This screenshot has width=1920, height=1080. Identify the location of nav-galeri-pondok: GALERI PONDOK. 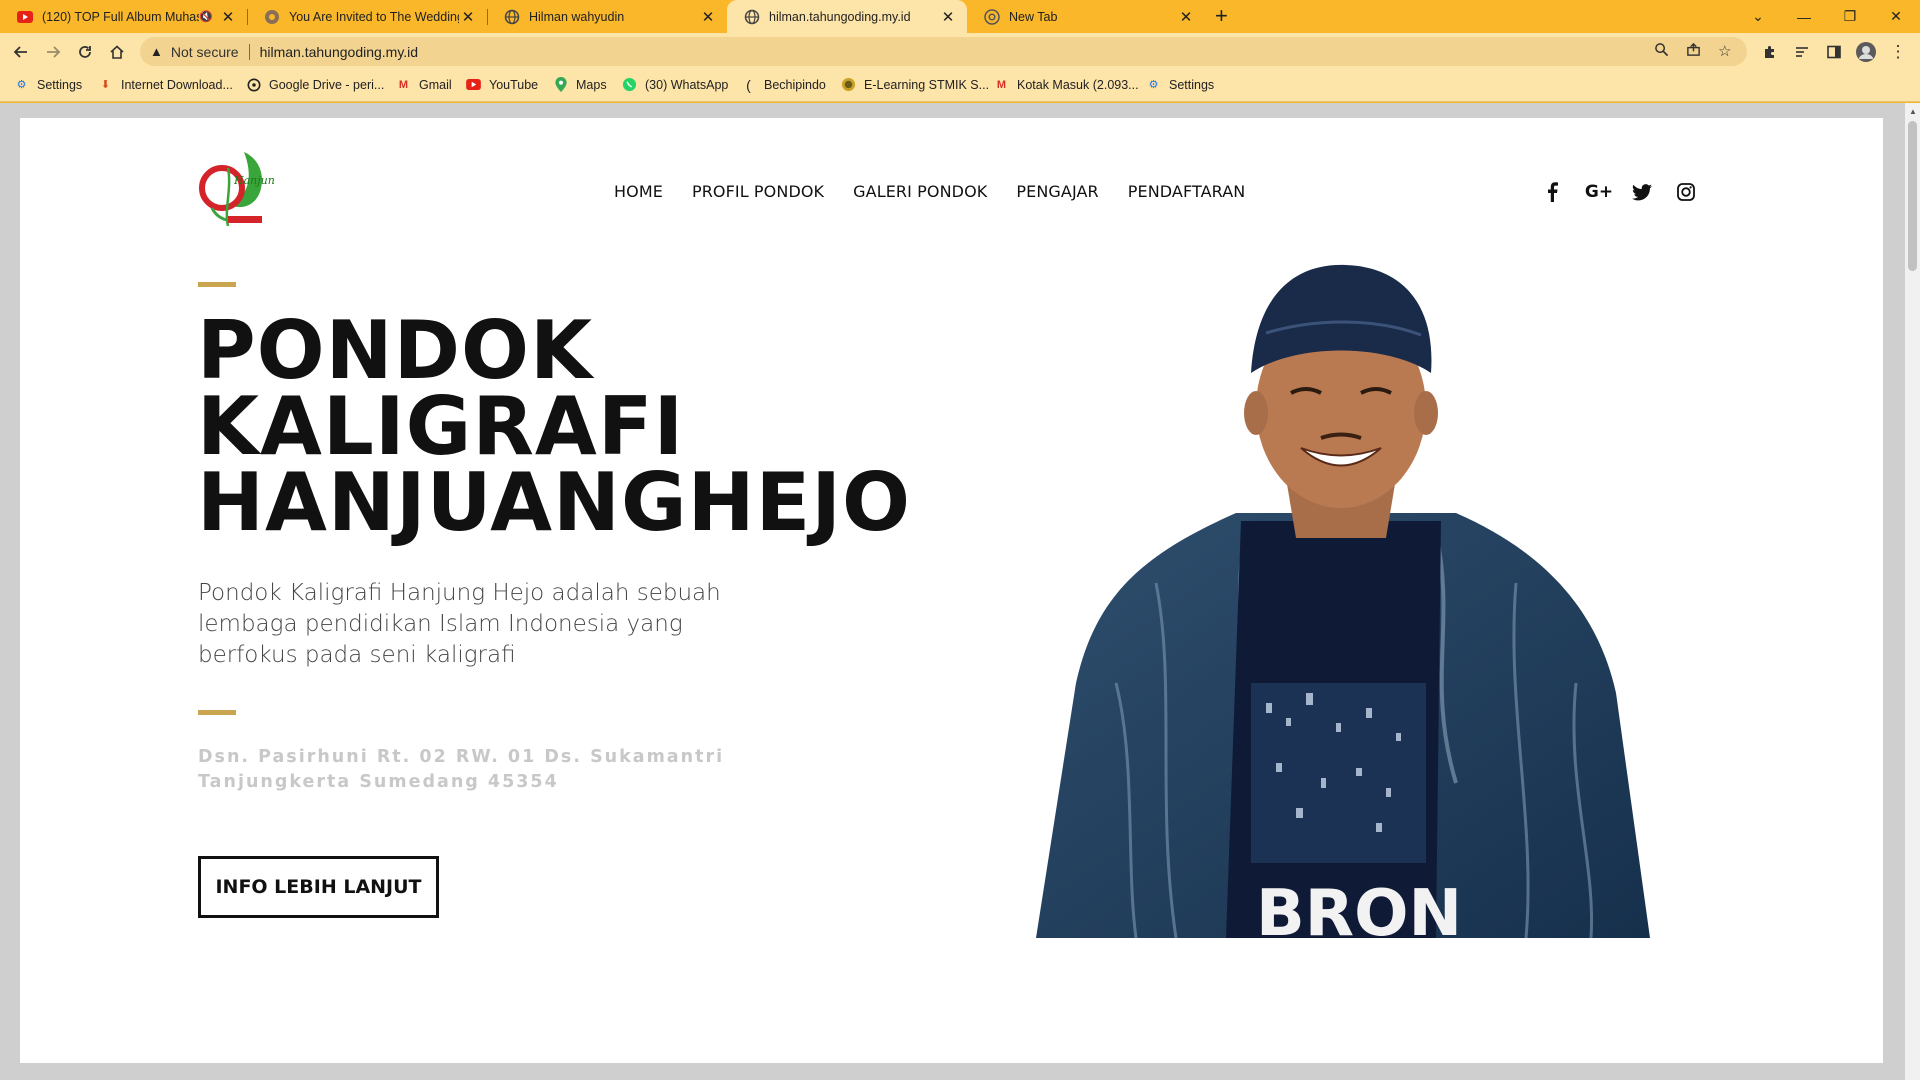
(920, 191).